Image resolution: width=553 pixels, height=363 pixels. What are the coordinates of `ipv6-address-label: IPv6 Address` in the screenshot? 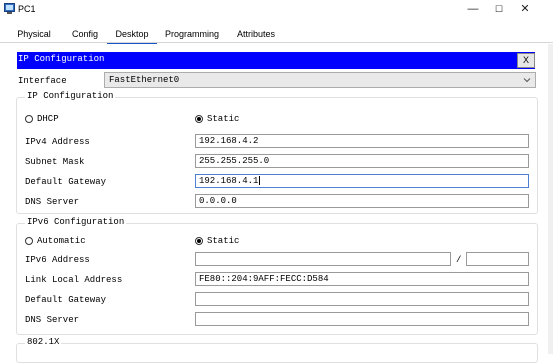 It's located at (57, 260).